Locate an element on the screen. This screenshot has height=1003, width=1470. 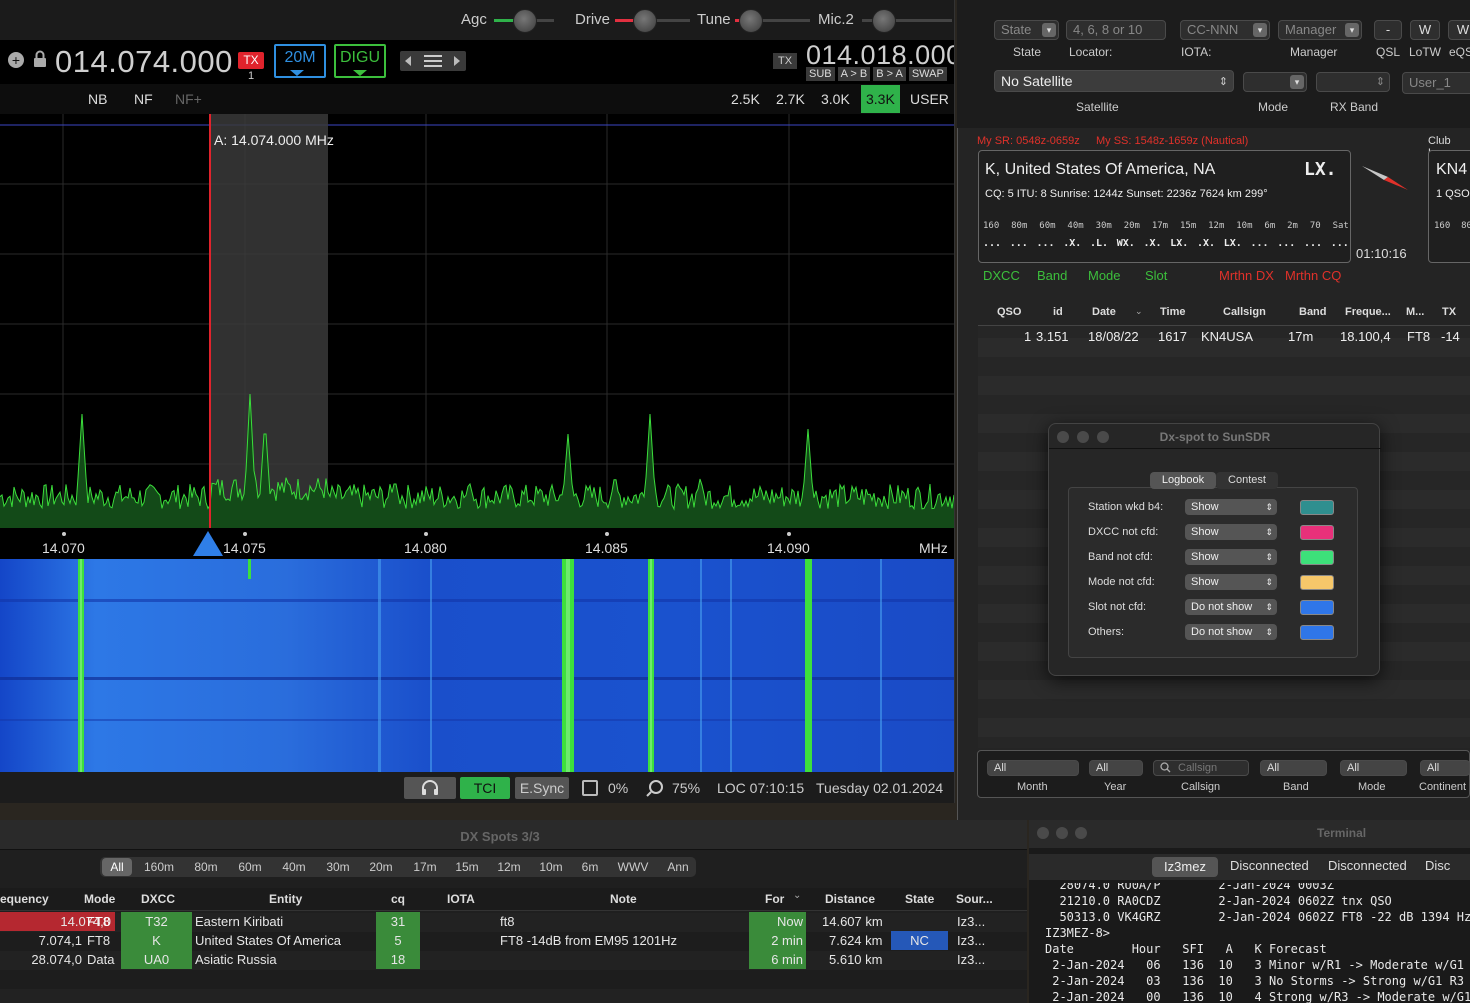
add-icon: + is located at coordinates (16, 60).